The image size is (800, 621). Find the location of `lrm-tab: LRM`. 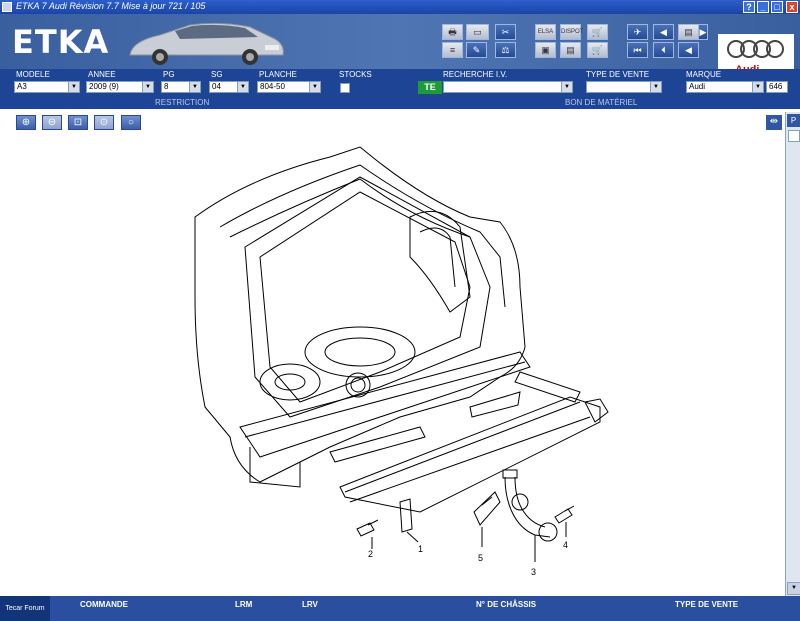

lrm-tab: LRM is located at coordinates (243, 604).